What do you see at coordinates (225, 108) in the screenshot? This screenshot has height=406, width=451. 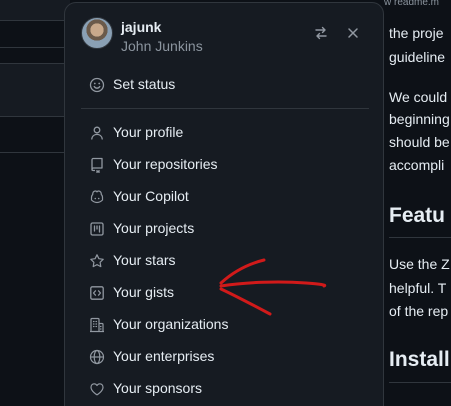 I see `menu-divider` at bounding box center [225, 108].